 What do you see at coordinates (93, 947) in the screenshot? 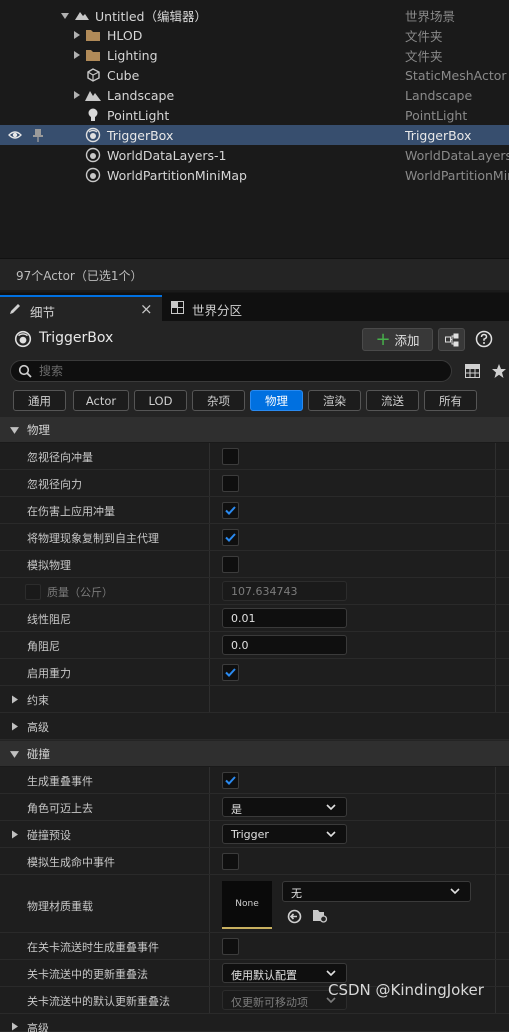
I see `prop-label: 在关卡流送时生成重叠事件` at bounding box center [93, 947].